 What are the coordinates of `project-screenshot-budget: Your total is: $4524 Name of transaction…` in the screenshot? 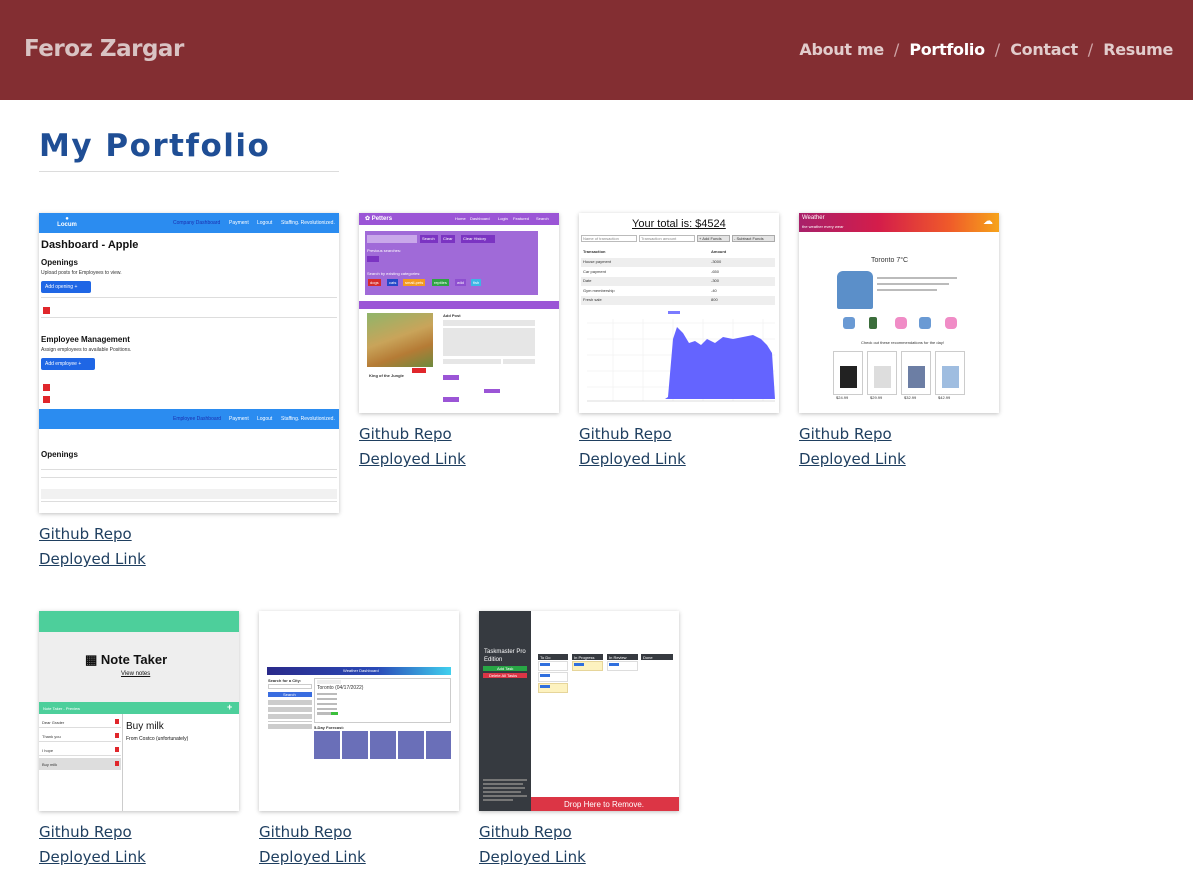 It's located at (679, 313).